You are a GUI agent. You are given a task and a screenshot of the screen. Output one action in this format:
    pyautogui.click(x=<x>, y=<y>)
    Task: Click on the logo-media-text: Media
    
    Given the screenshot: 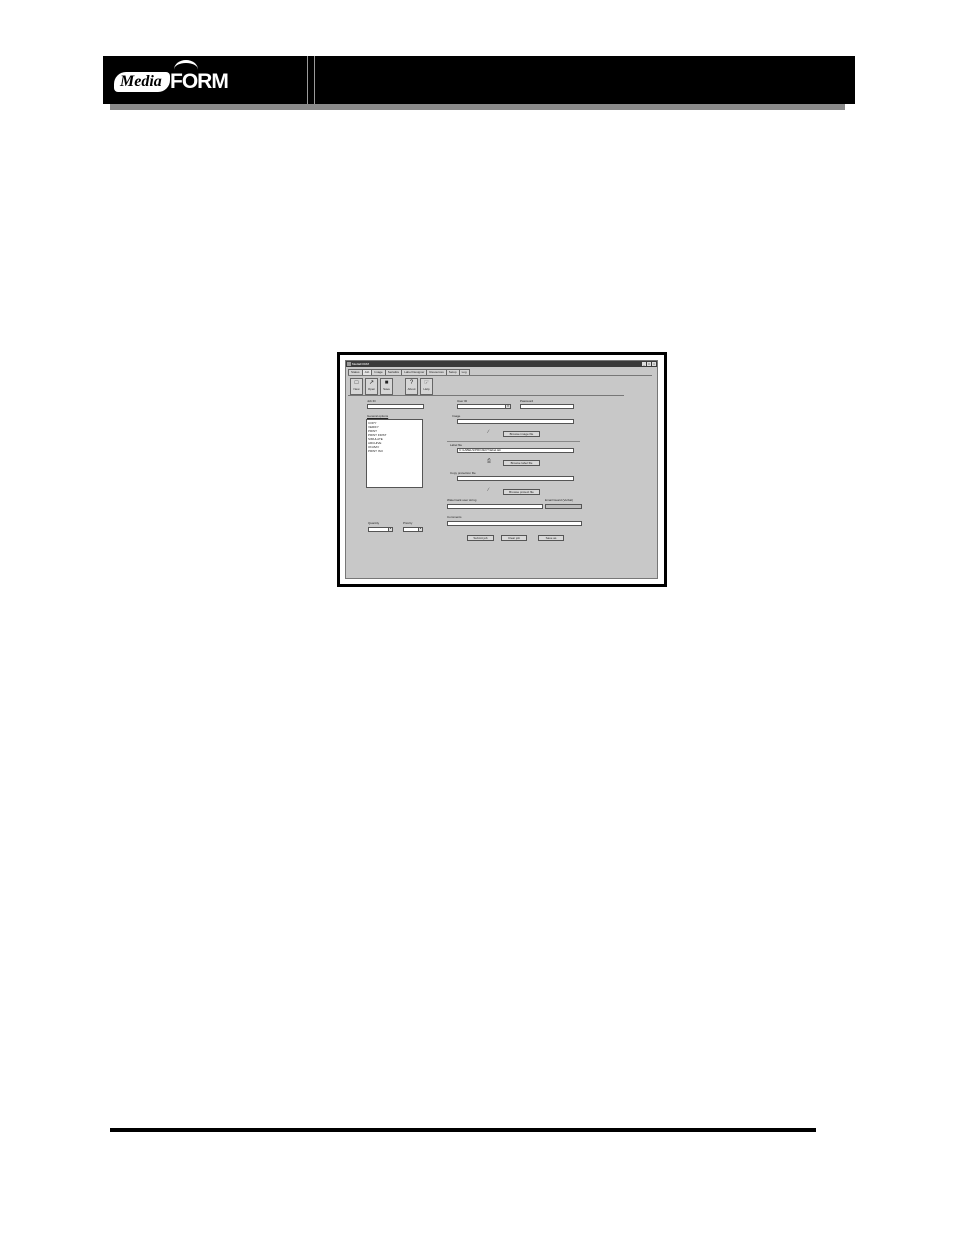 What is the action you would take?
    pyautogui.click(x=142, y=82)
    